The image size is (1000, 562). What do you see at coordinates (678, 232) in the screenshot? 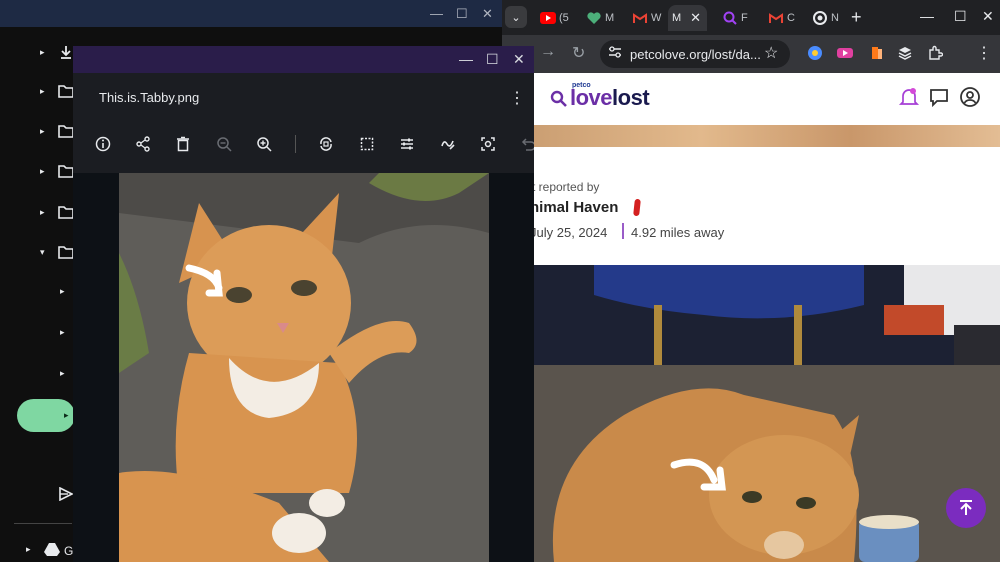
I see `distance-text: 4.92 miles away` at bounding box center [678, 232].